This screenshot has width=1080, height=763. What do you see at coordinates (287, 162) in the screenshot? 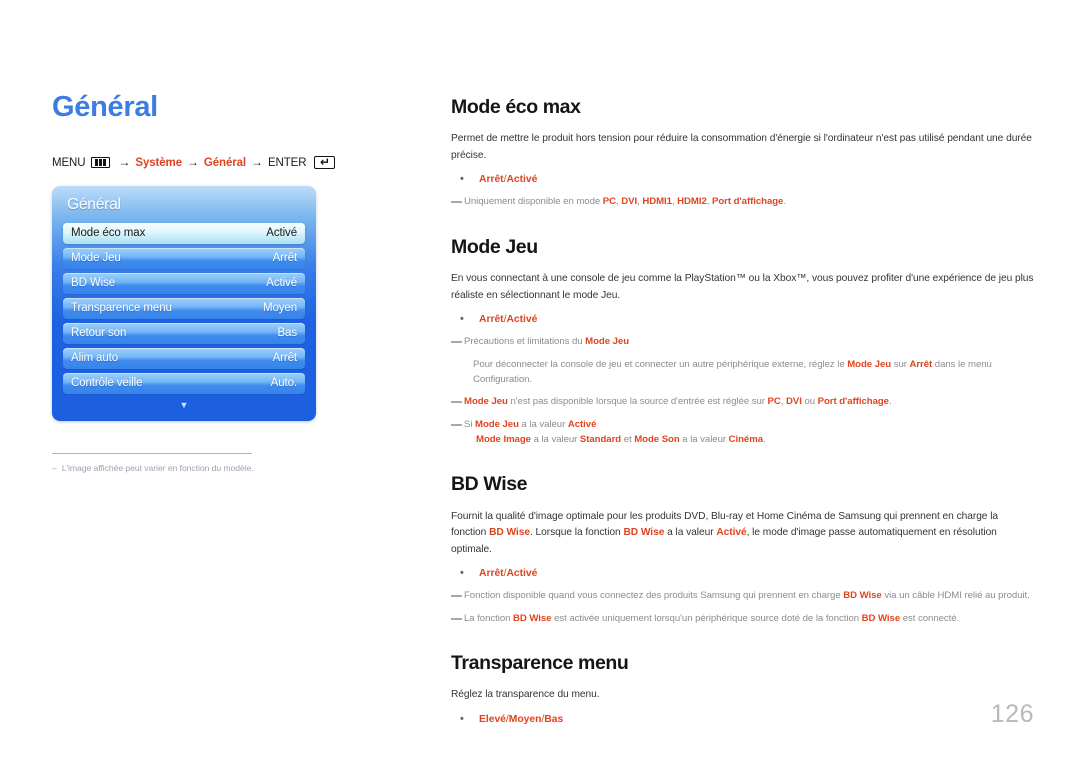
I see `breadcrumb-enter-label: ENTER` at bounding box center [287, 162].